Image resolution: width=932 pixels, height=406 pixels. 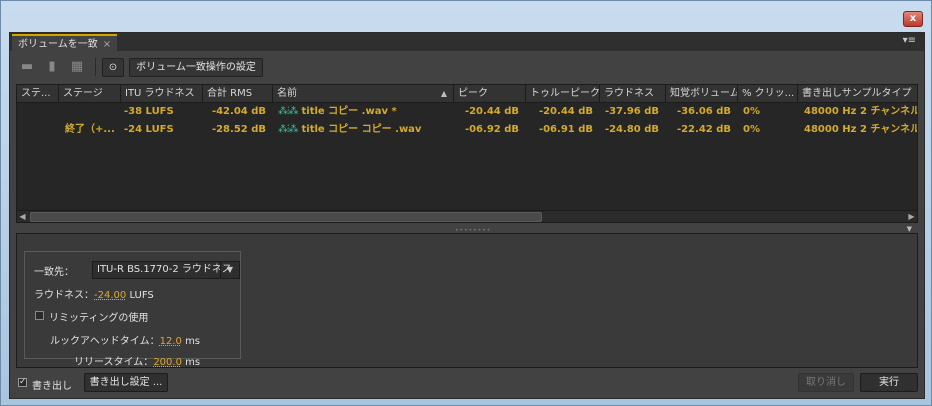 I want to click on limiting-checkbox, so click(x=39, y=315).